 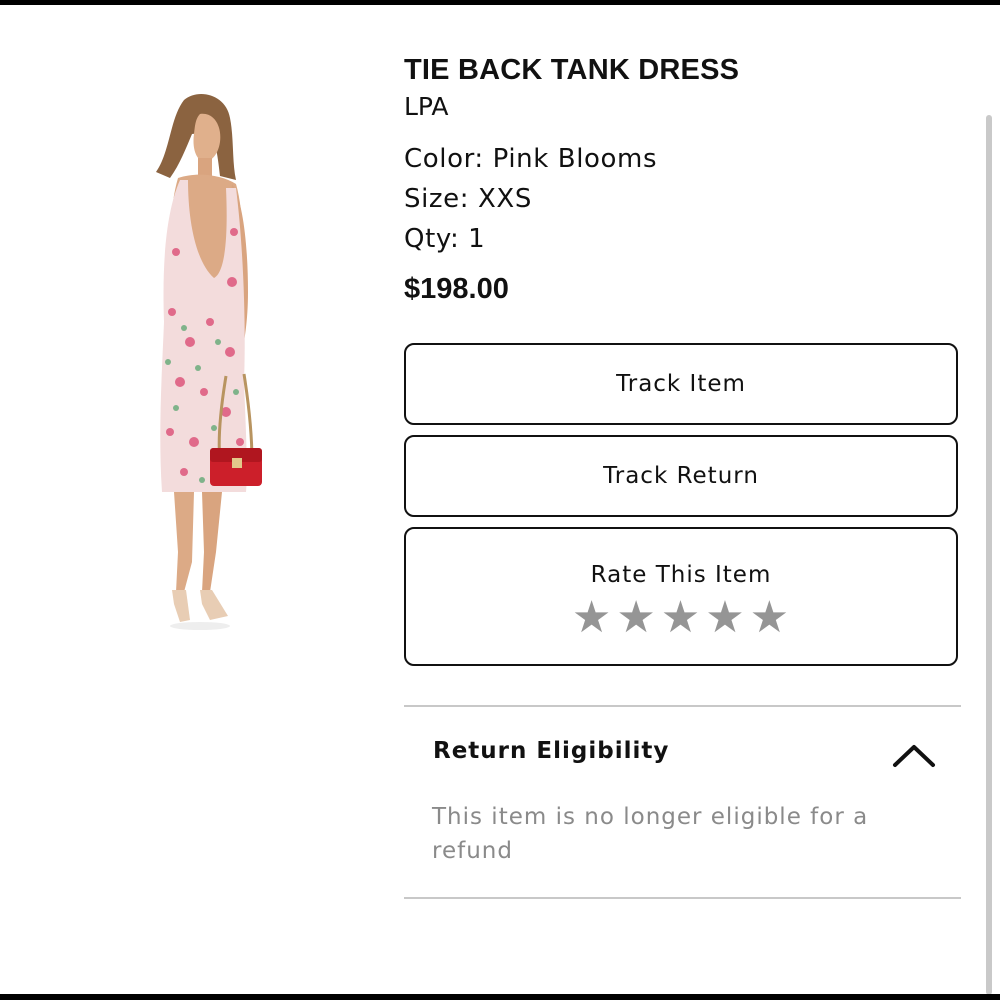 I want to click on product-brand: LPA, so click(x=426, y=106).